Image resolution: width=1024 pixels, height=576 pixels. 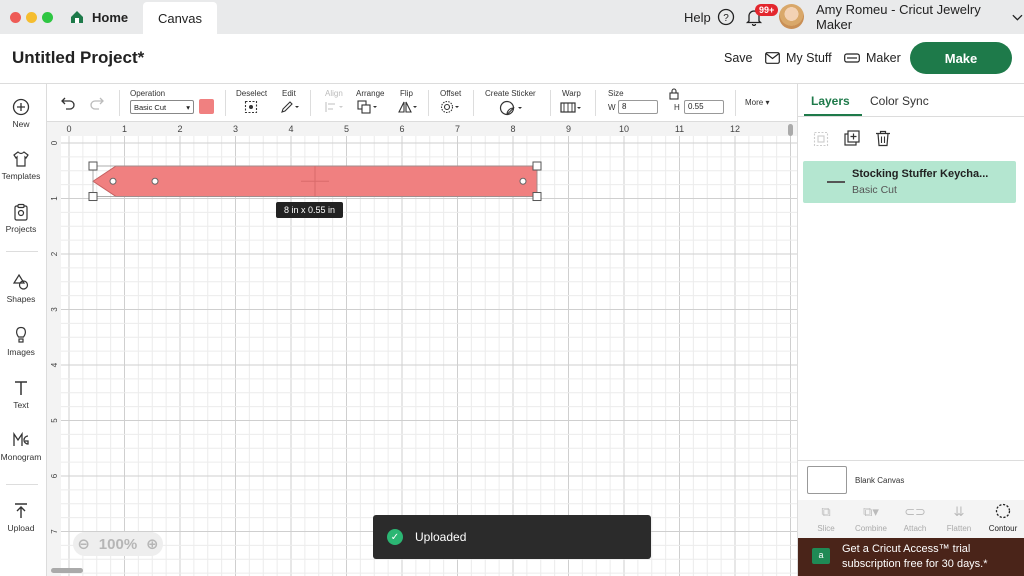 I want to click on make-button: Make, so click(x=961, y=58).